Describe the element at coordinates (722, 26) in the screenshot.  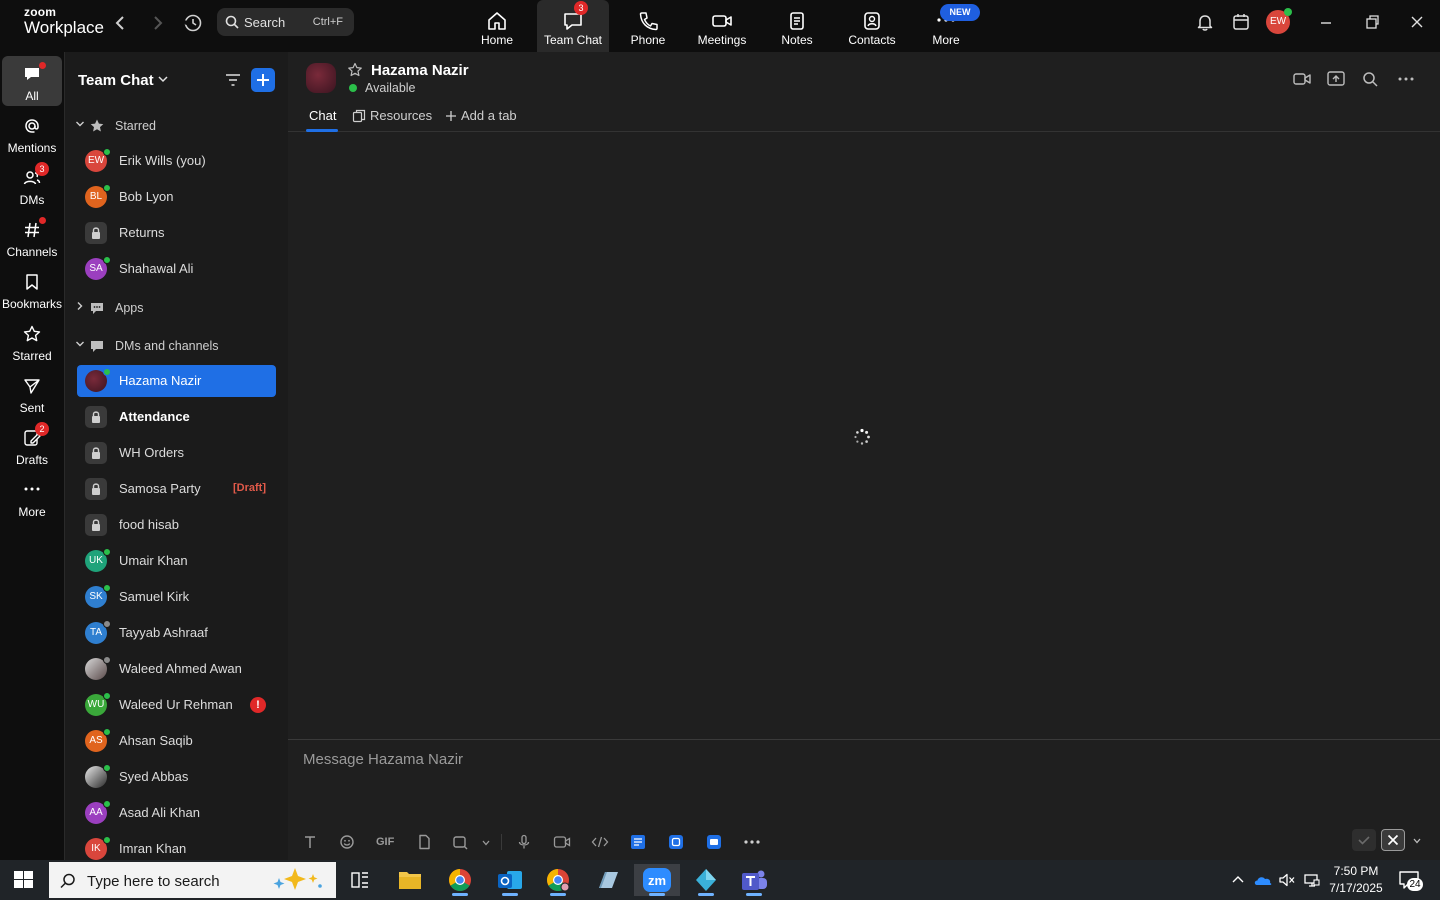
I see `tab-meetings: Meetings` at that location.